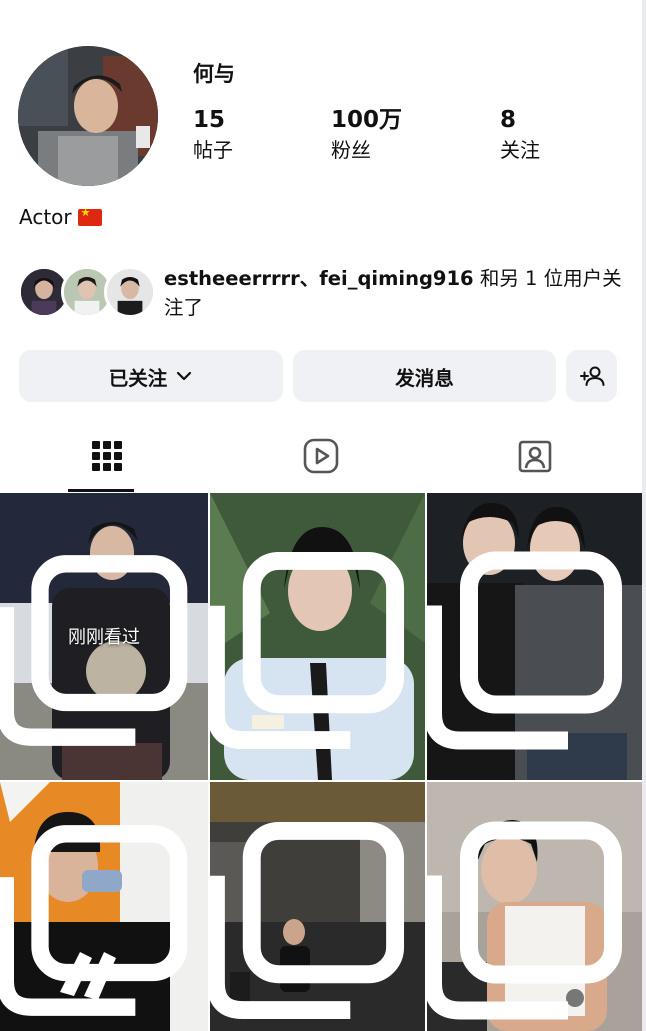  What do you see at coordinates (394, 293) in the screenshot?
I see `mutual-followers-text: estheeerrrrr、fei_qiming916 和另 1 位用户关注了` at bounding box center [394, 293].